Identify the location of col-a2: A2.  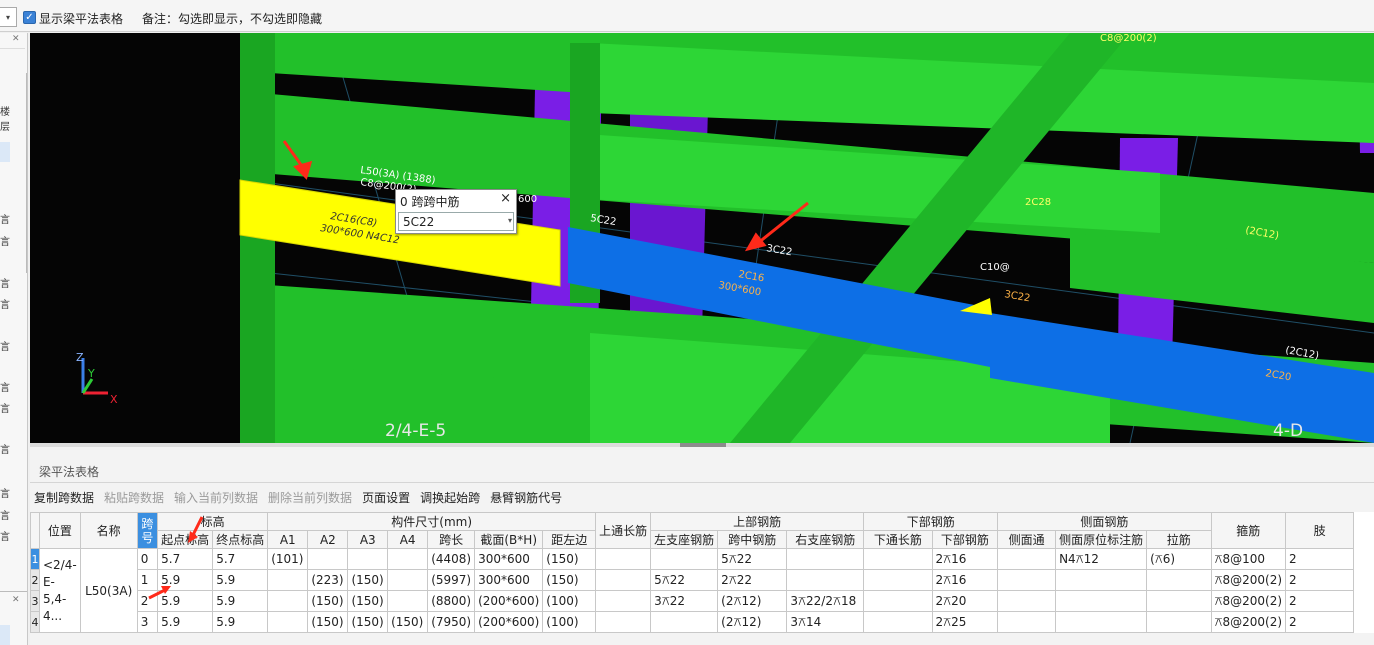
(328, 539).